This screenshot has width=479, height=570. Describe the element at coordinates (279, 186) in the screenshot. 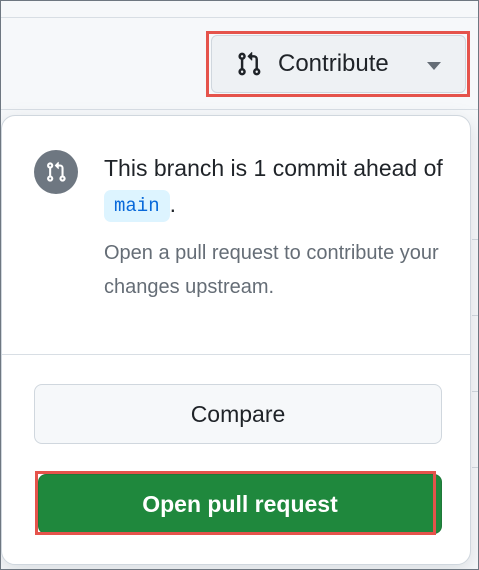

I see `ahead-status-headline: This branch is 1 commit ahead of main.` at that location.